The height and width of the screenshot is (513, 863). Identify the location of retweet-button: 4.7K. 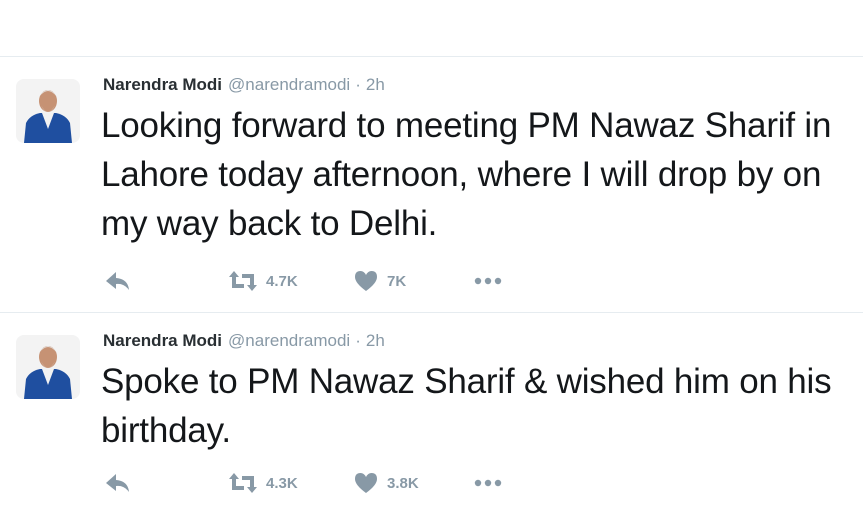
(263, 281).